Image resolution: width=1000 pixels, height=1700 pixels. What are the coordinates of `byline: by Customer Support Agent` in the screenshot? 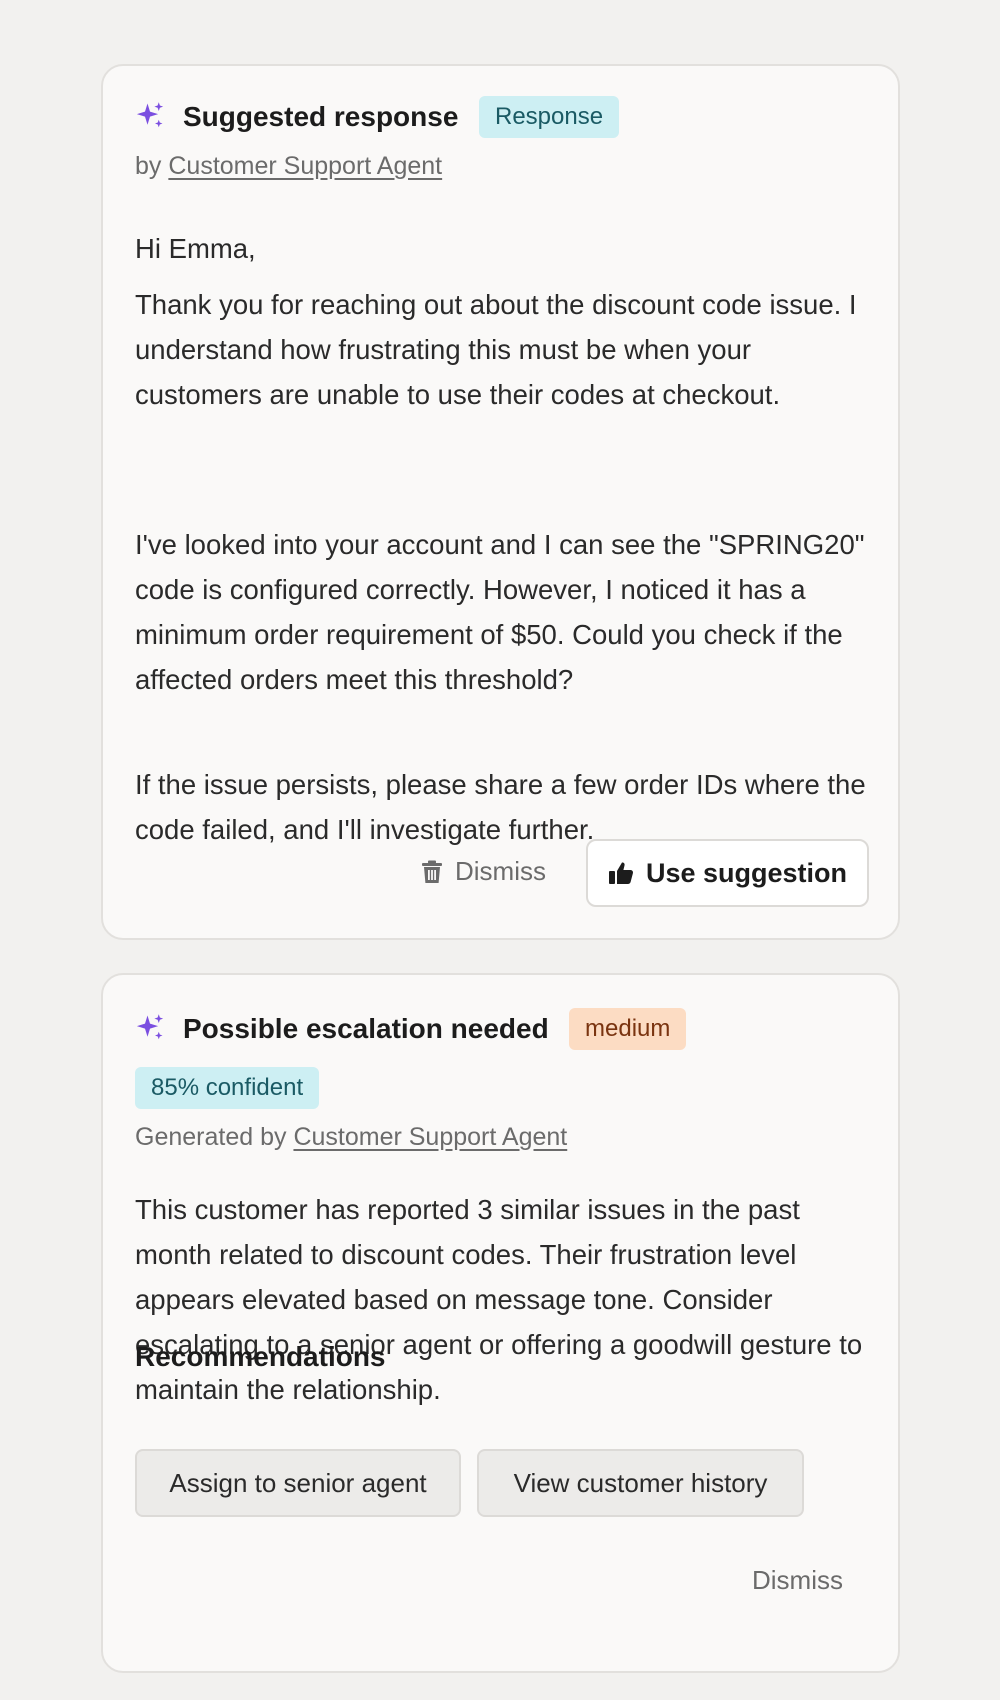 It's located at (288, 166).